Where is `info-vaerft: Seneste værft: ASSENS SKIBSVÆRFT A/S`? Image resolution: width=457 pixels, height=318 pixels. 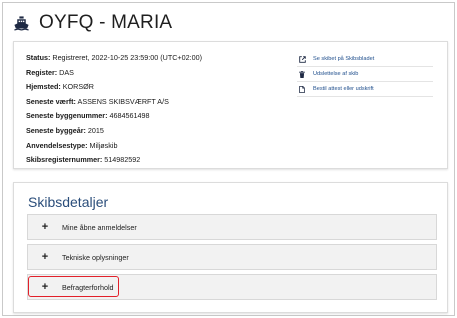 info-vaerft: Seneste værft: ASSENS SKIBSVÆRFT A/S is located at coordinates (114, 102).